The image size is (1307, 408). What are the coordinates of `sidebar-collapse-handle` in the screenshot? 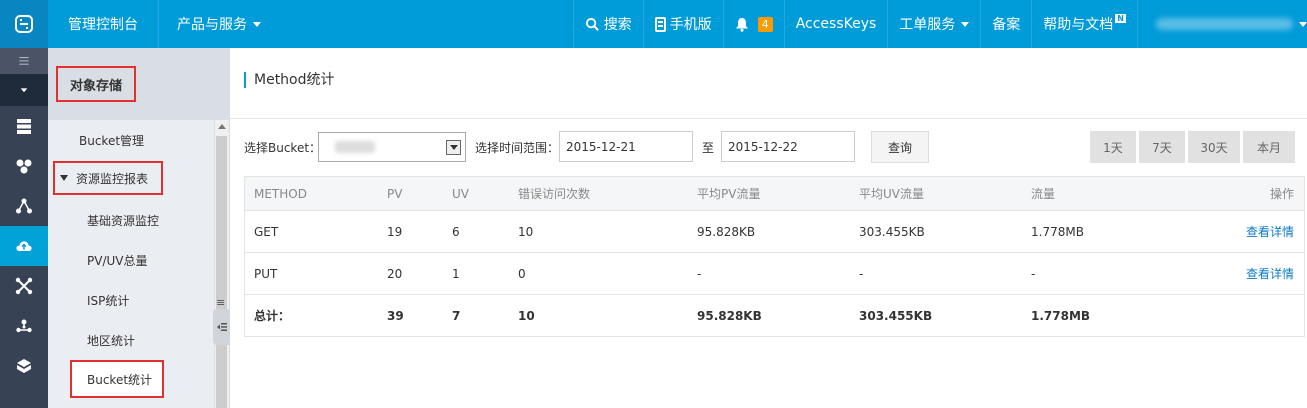 It's located at (221, 327).